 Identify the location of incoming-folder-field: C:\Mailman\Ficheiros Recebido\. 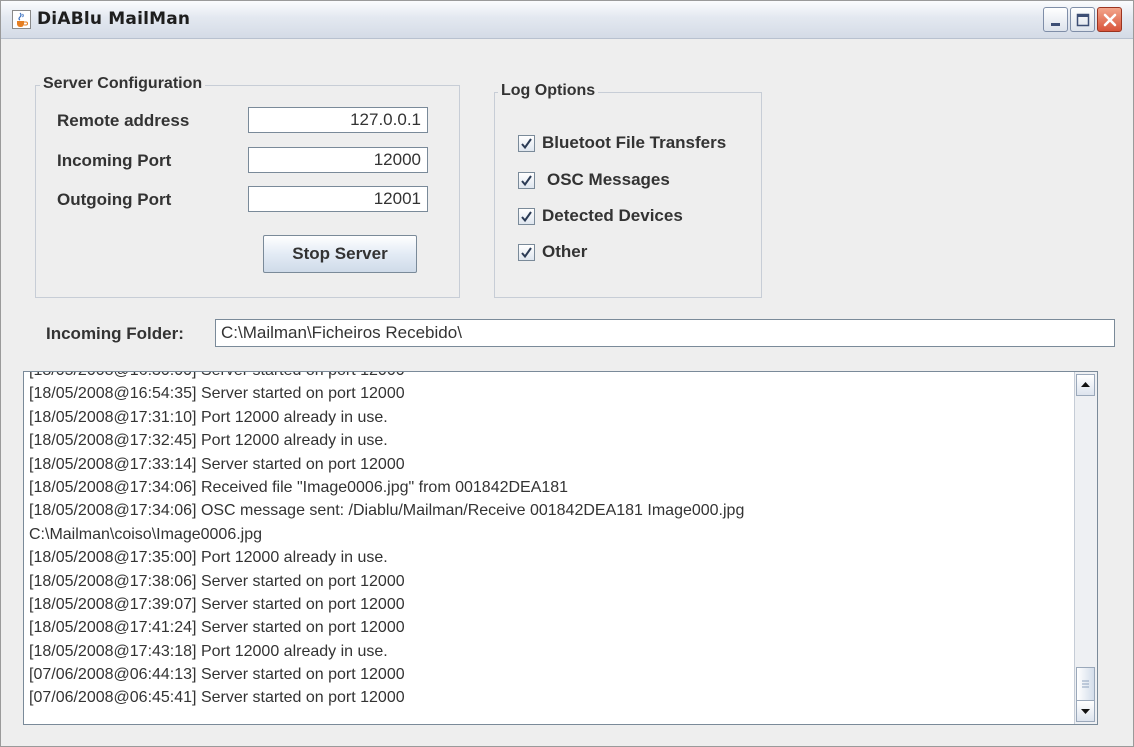
(665, 333).